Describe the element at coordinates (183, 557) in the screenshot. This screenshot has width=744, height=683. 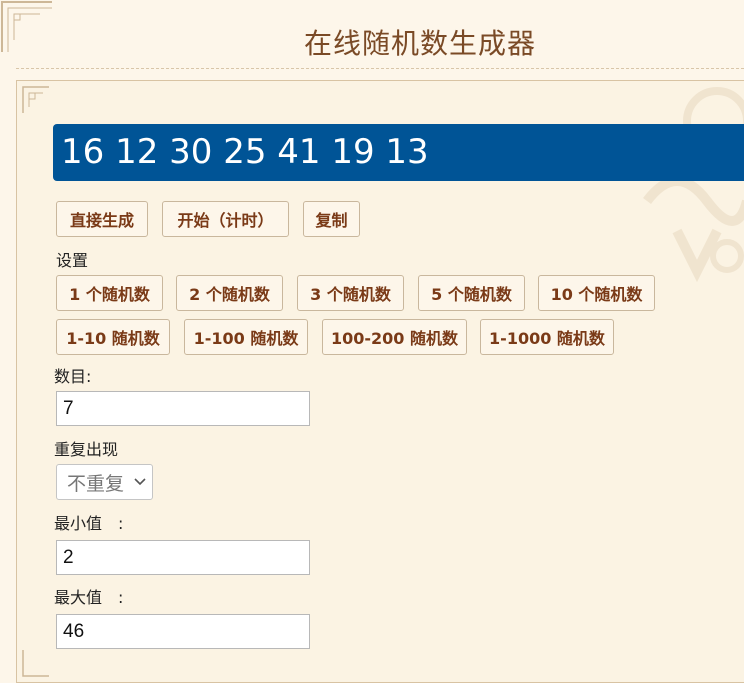
I see `min-value-input: 2` at that location.